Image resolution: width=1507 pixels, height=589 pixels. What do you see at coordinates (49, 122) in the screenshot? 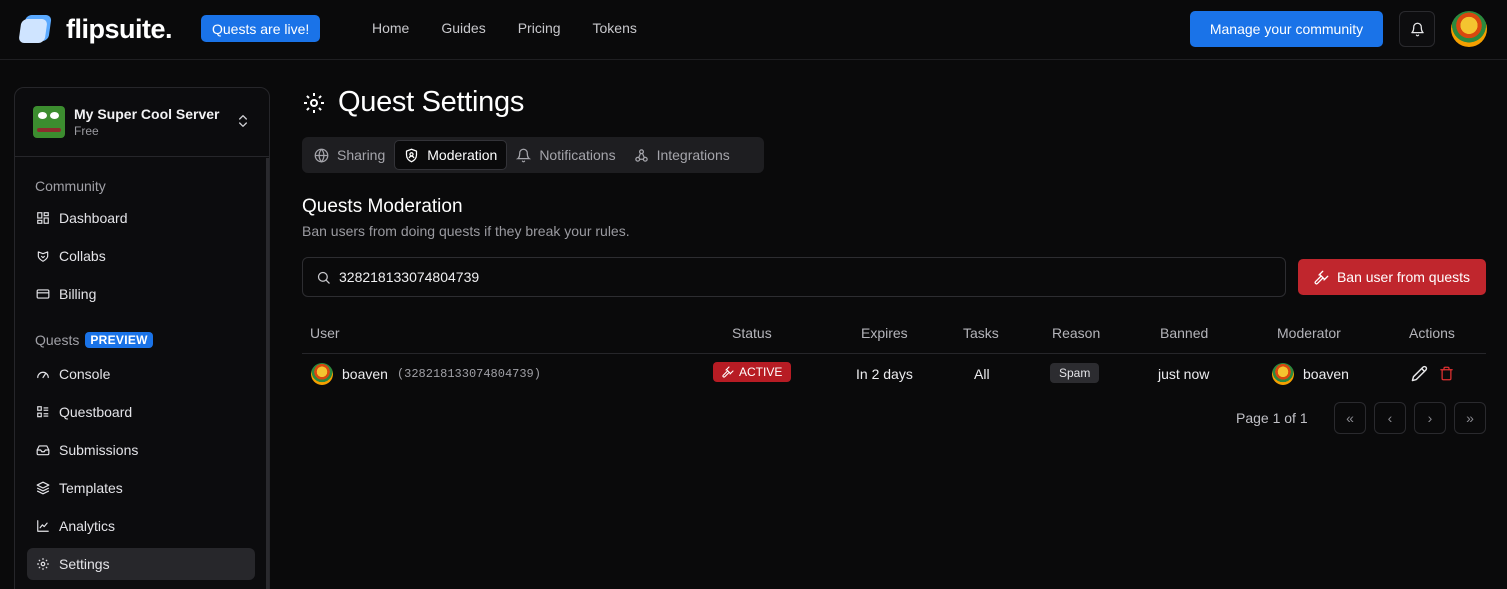
I see `server-avatar` at bounding box center [49, 122].